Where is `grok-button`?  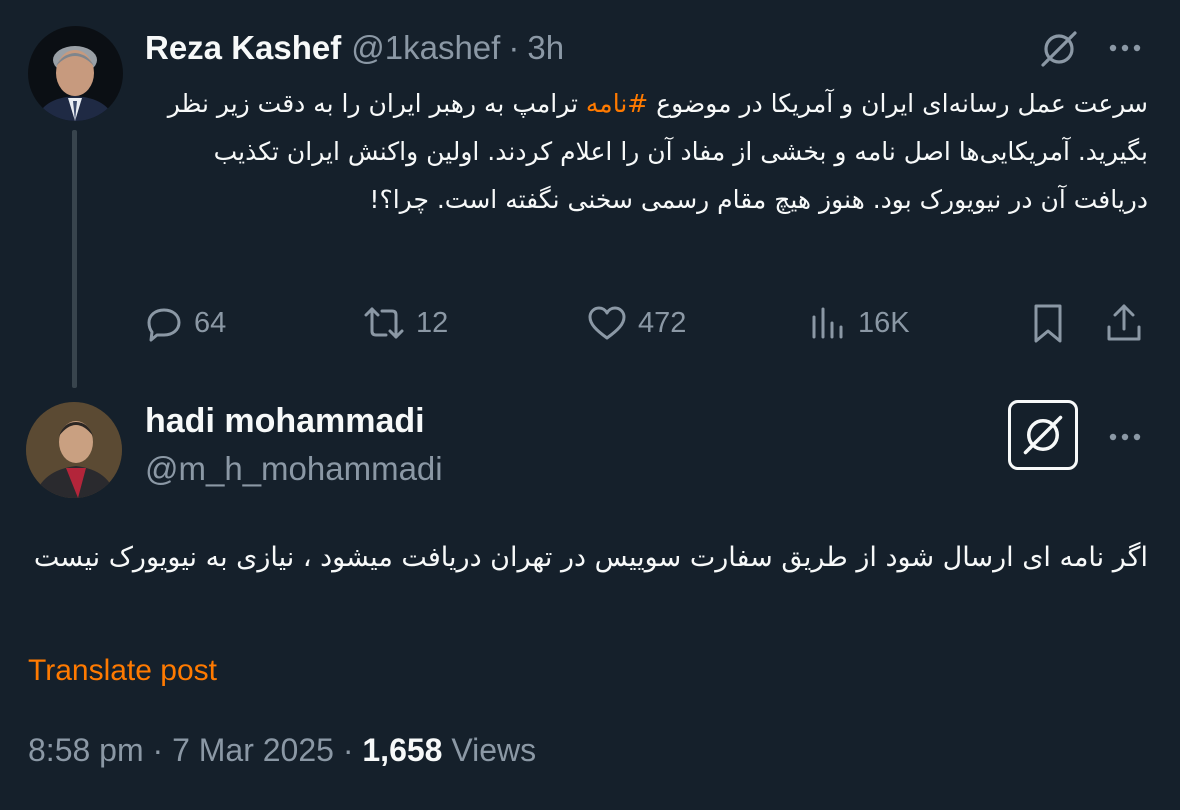 grok-button is located at coordinates (1043, 435).